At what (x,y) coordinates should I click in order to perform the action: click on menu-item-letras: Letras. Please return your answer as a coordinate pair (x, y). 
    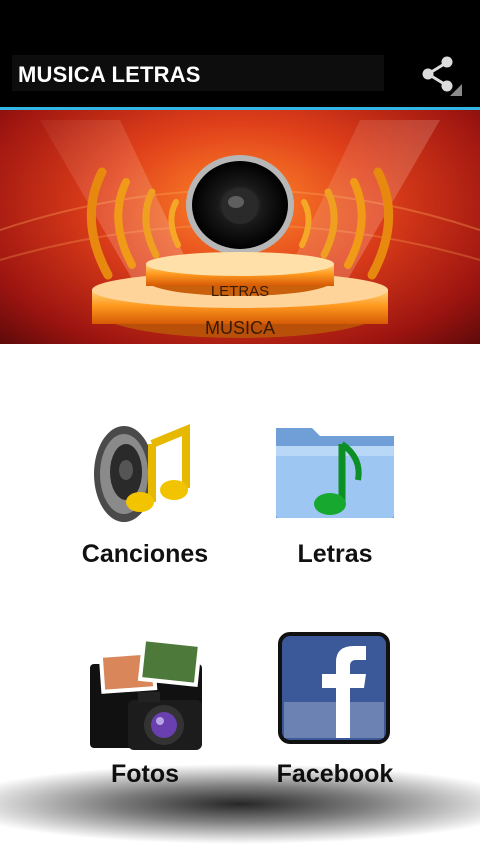
    Looking at the image, I should click on (335, 489).